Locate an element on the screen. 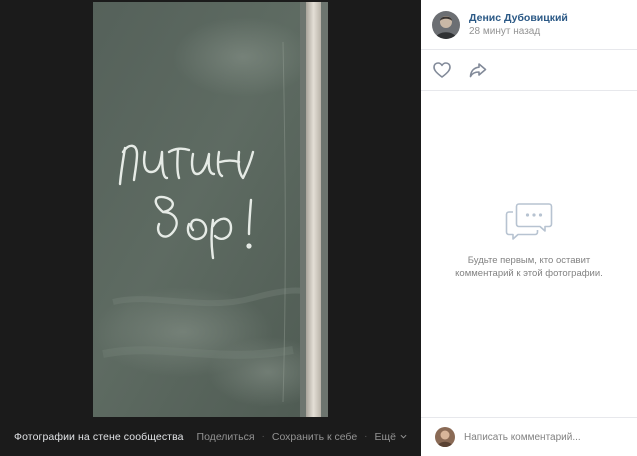 This screenshot has width=637, height=456. like-button is located at coordinates (442, 70).